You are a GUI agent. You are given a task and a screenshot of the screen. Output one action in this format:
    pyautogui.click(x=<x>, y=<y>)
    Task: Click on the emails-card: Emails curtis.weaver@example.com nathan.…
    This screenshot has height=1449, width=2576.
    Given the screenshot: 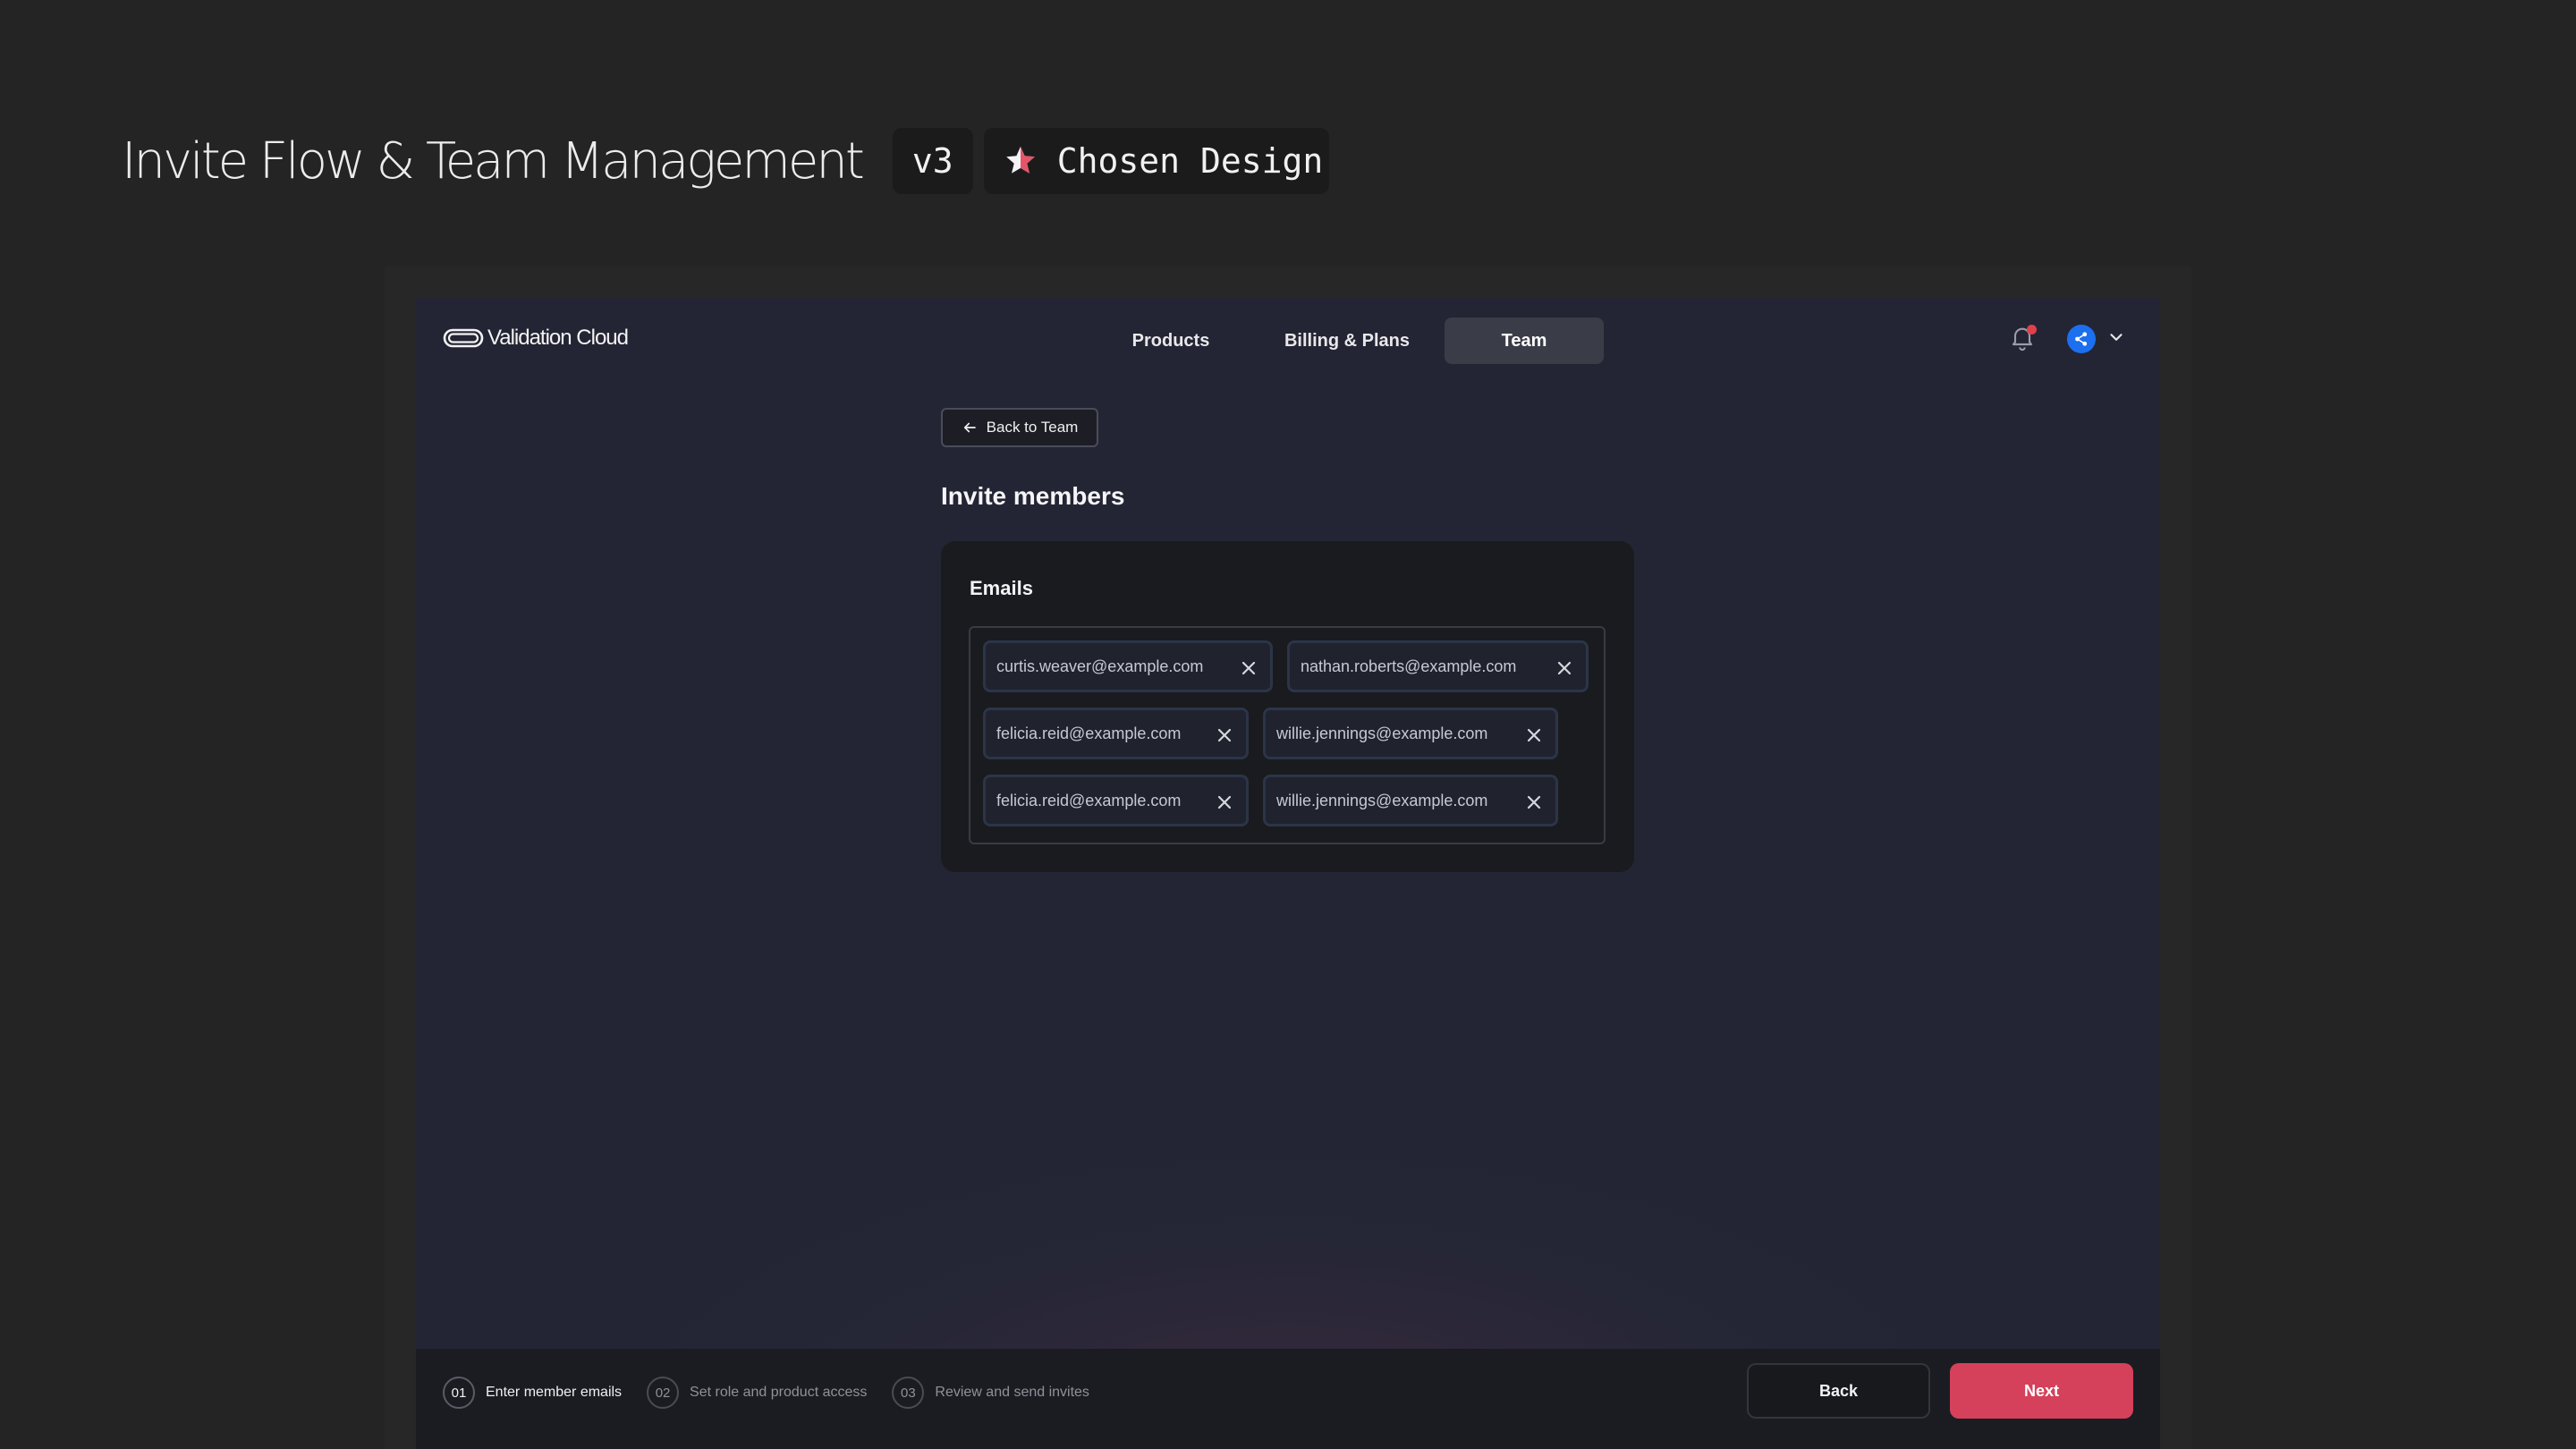 What is the action you would take?
    pyautogui.click(x=1287, y=706)
    